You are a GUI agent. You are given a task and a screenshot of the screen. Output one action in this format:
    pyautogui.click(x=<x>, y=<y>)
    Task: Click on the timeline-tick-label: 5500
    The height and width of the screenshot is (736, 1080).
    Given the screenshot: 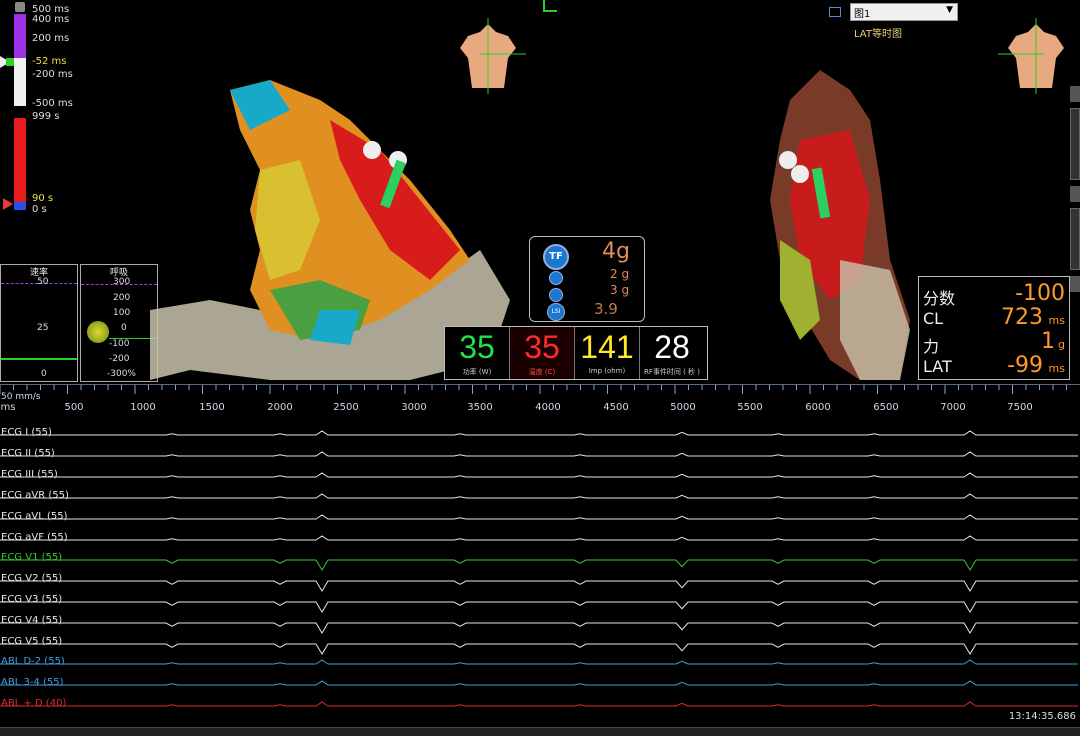 What is the action you would take?
    pyautogui.click(x=750, y=407)
    